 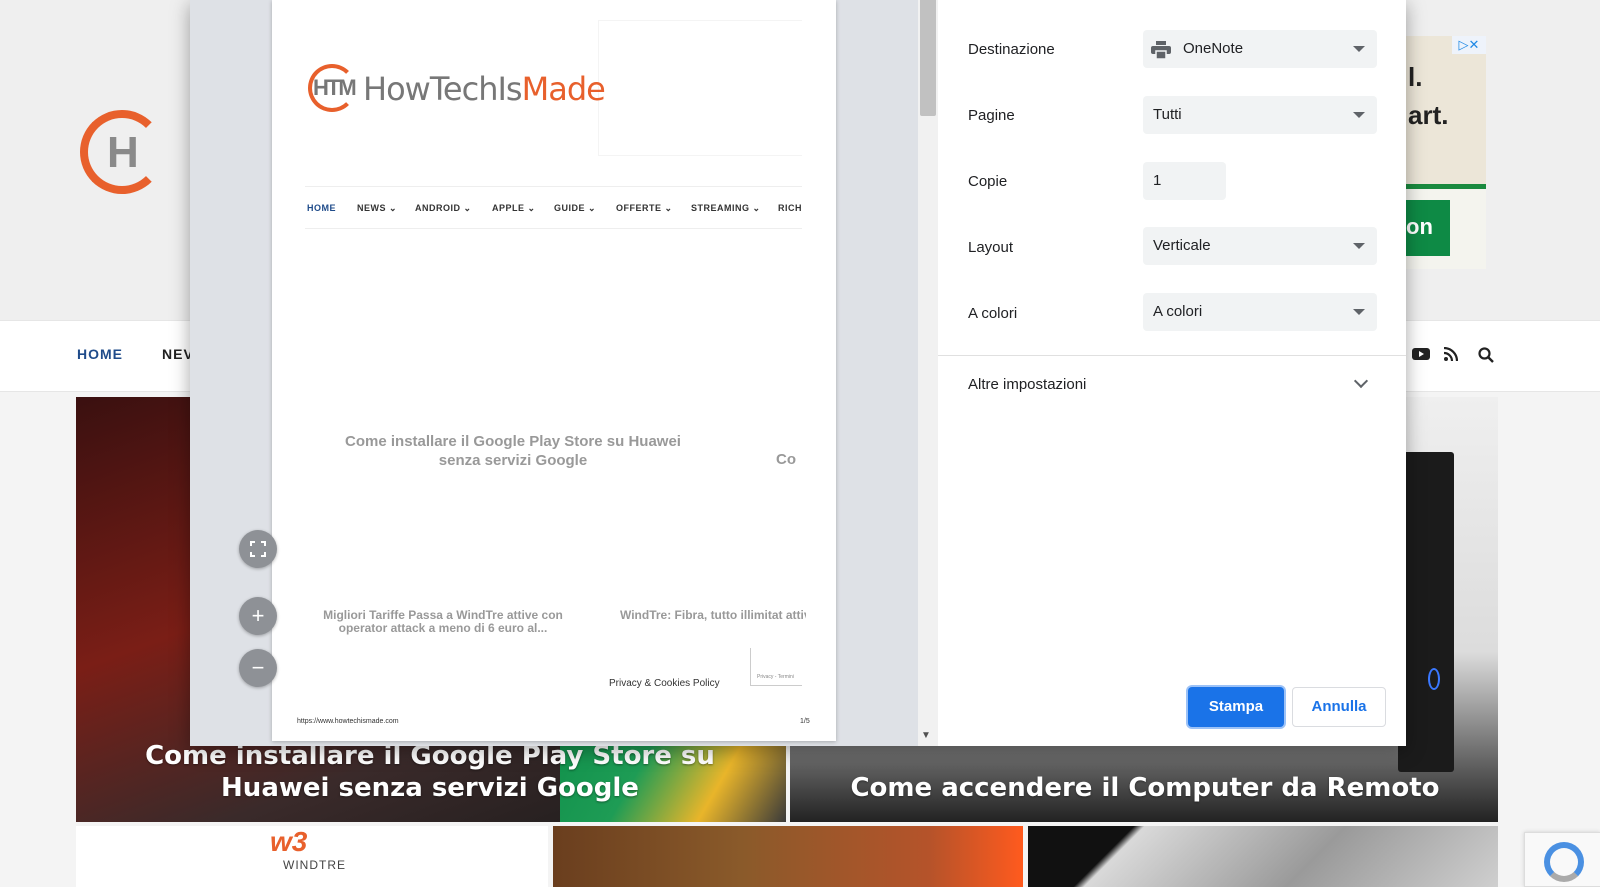 What do you see at coordinates (1421, 356) in the screenshot?
I see `youtube-icon` at bounding box center [1421, 356].